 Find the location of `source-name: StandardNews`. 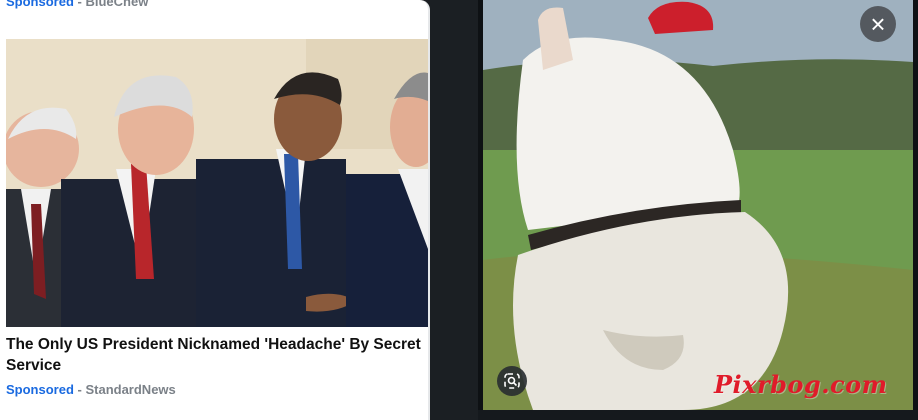

source-name: StandardNews is located at coordinates (130, 389).